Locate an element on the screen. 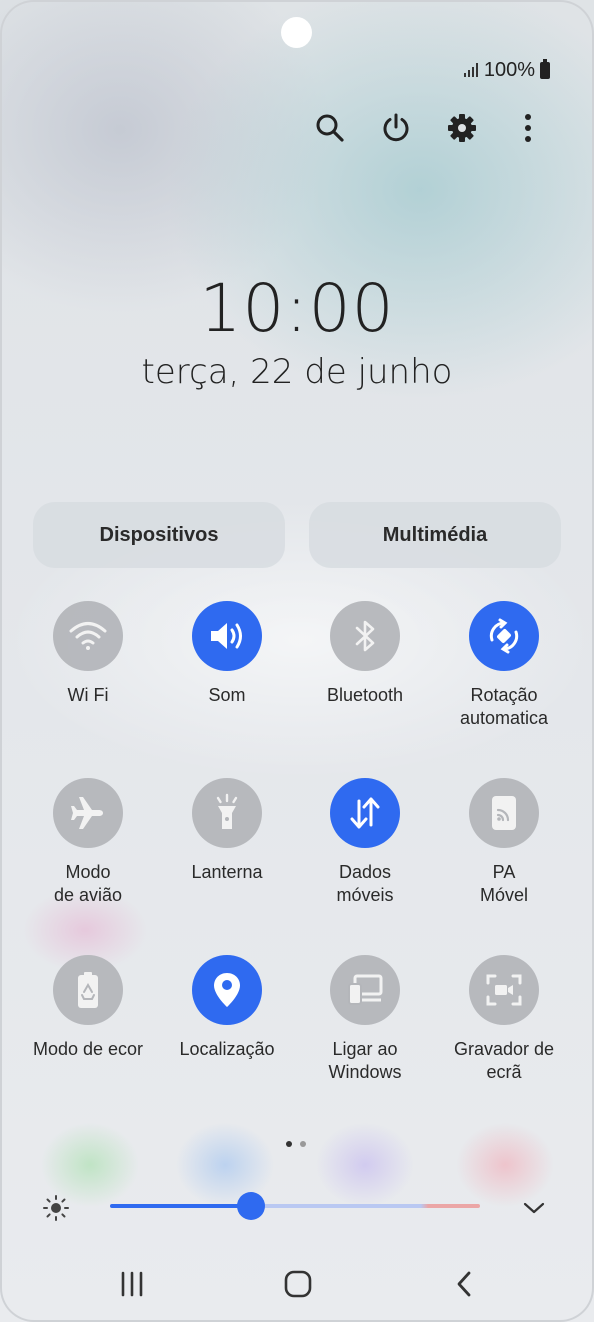 This screenshot has height=1322, width=594. tile-mobile-hotspot: PA Móvel is located at coordinates (504, 842).